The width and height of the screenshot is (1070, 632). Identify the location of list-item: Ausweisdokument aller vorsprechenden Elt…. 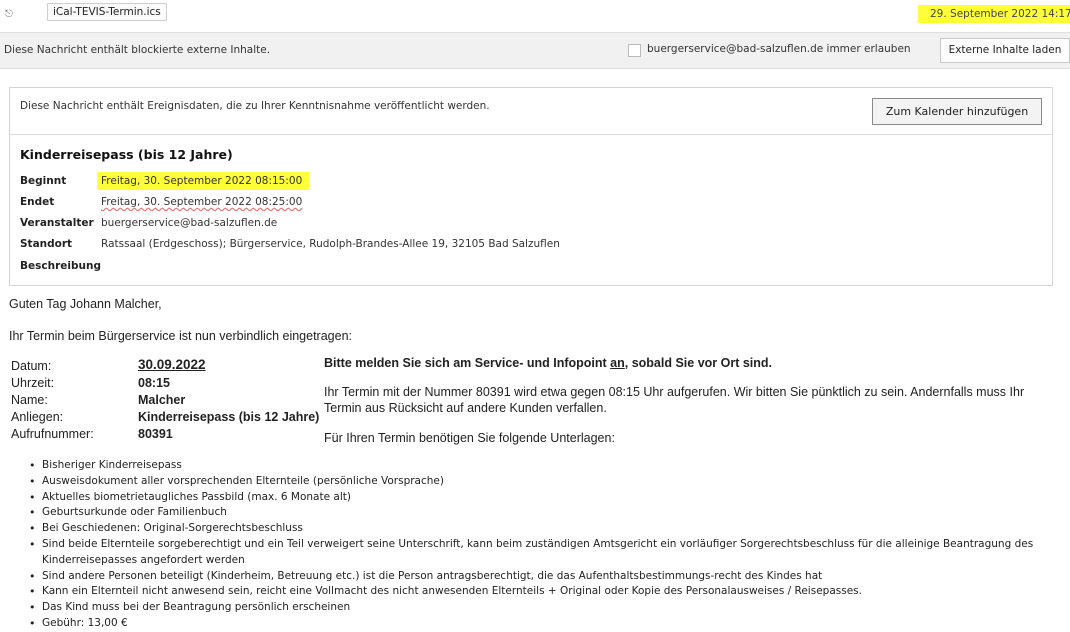
(544, 482).